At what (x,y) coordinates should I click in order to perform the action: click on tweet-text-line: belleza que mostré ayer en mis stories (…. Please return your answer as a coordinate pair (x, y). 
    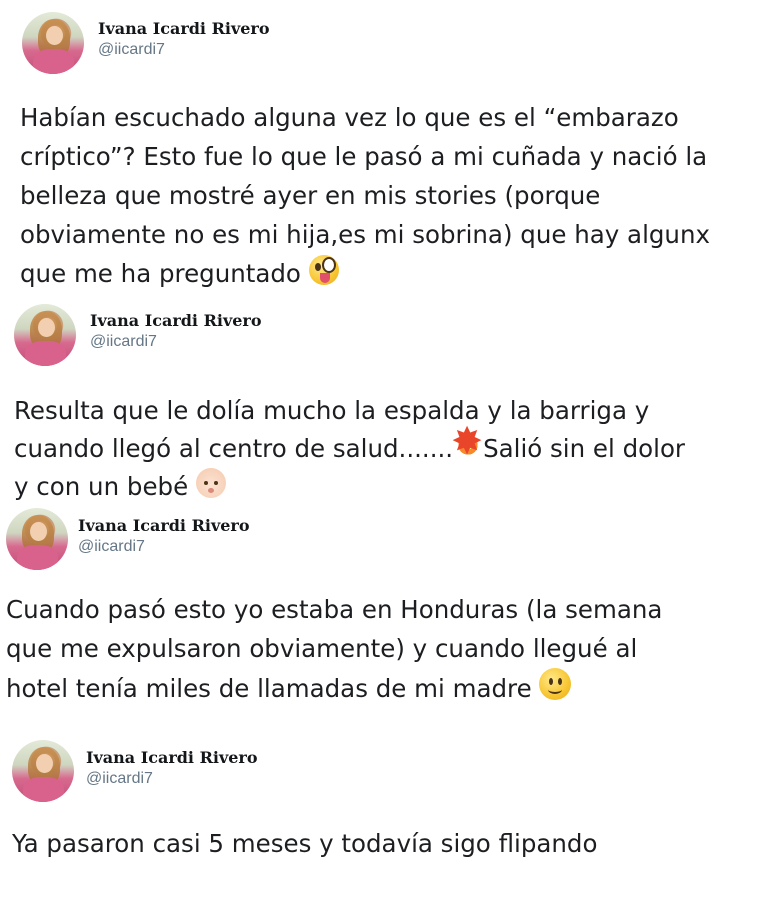
    Looking at the image, I should click on (310, 195).